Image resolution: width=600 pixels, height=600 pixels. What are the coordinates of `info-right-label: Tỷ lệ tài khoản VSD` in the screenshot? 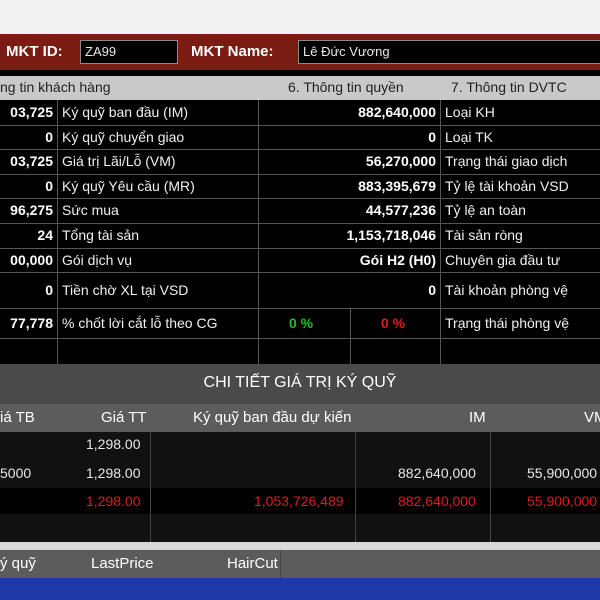 It's located at (507, 185).